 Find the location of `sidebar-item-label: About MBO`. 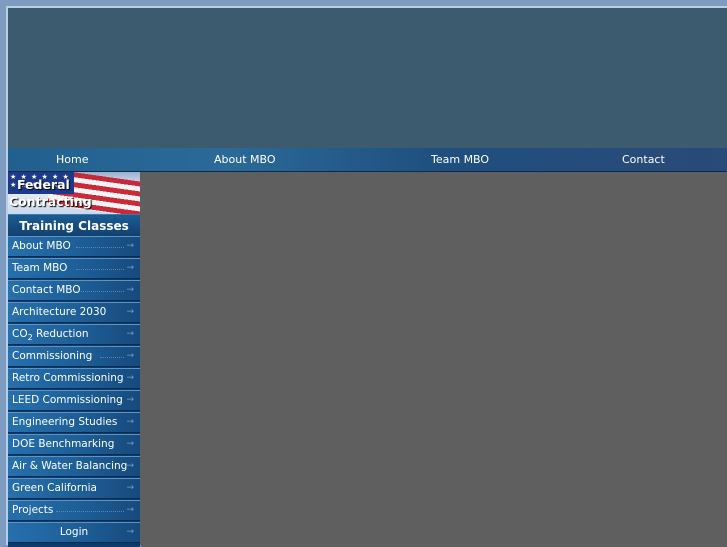

sidebar-item-label: About MBO is located at coordinates (41, 246).